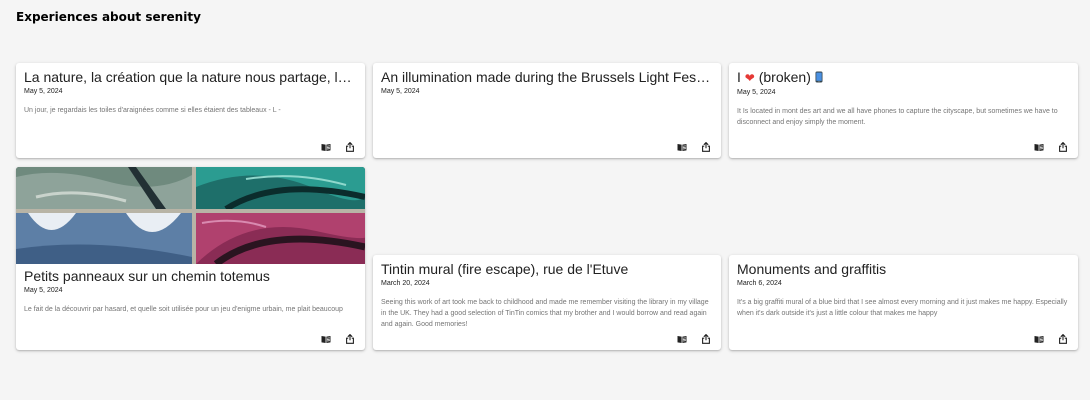 The height and width of the screenshot is (400, 1090). What do you see at coordinates (819, 77) in the screenshot?
I see `phone-icon` at bounding box center [819, 77].